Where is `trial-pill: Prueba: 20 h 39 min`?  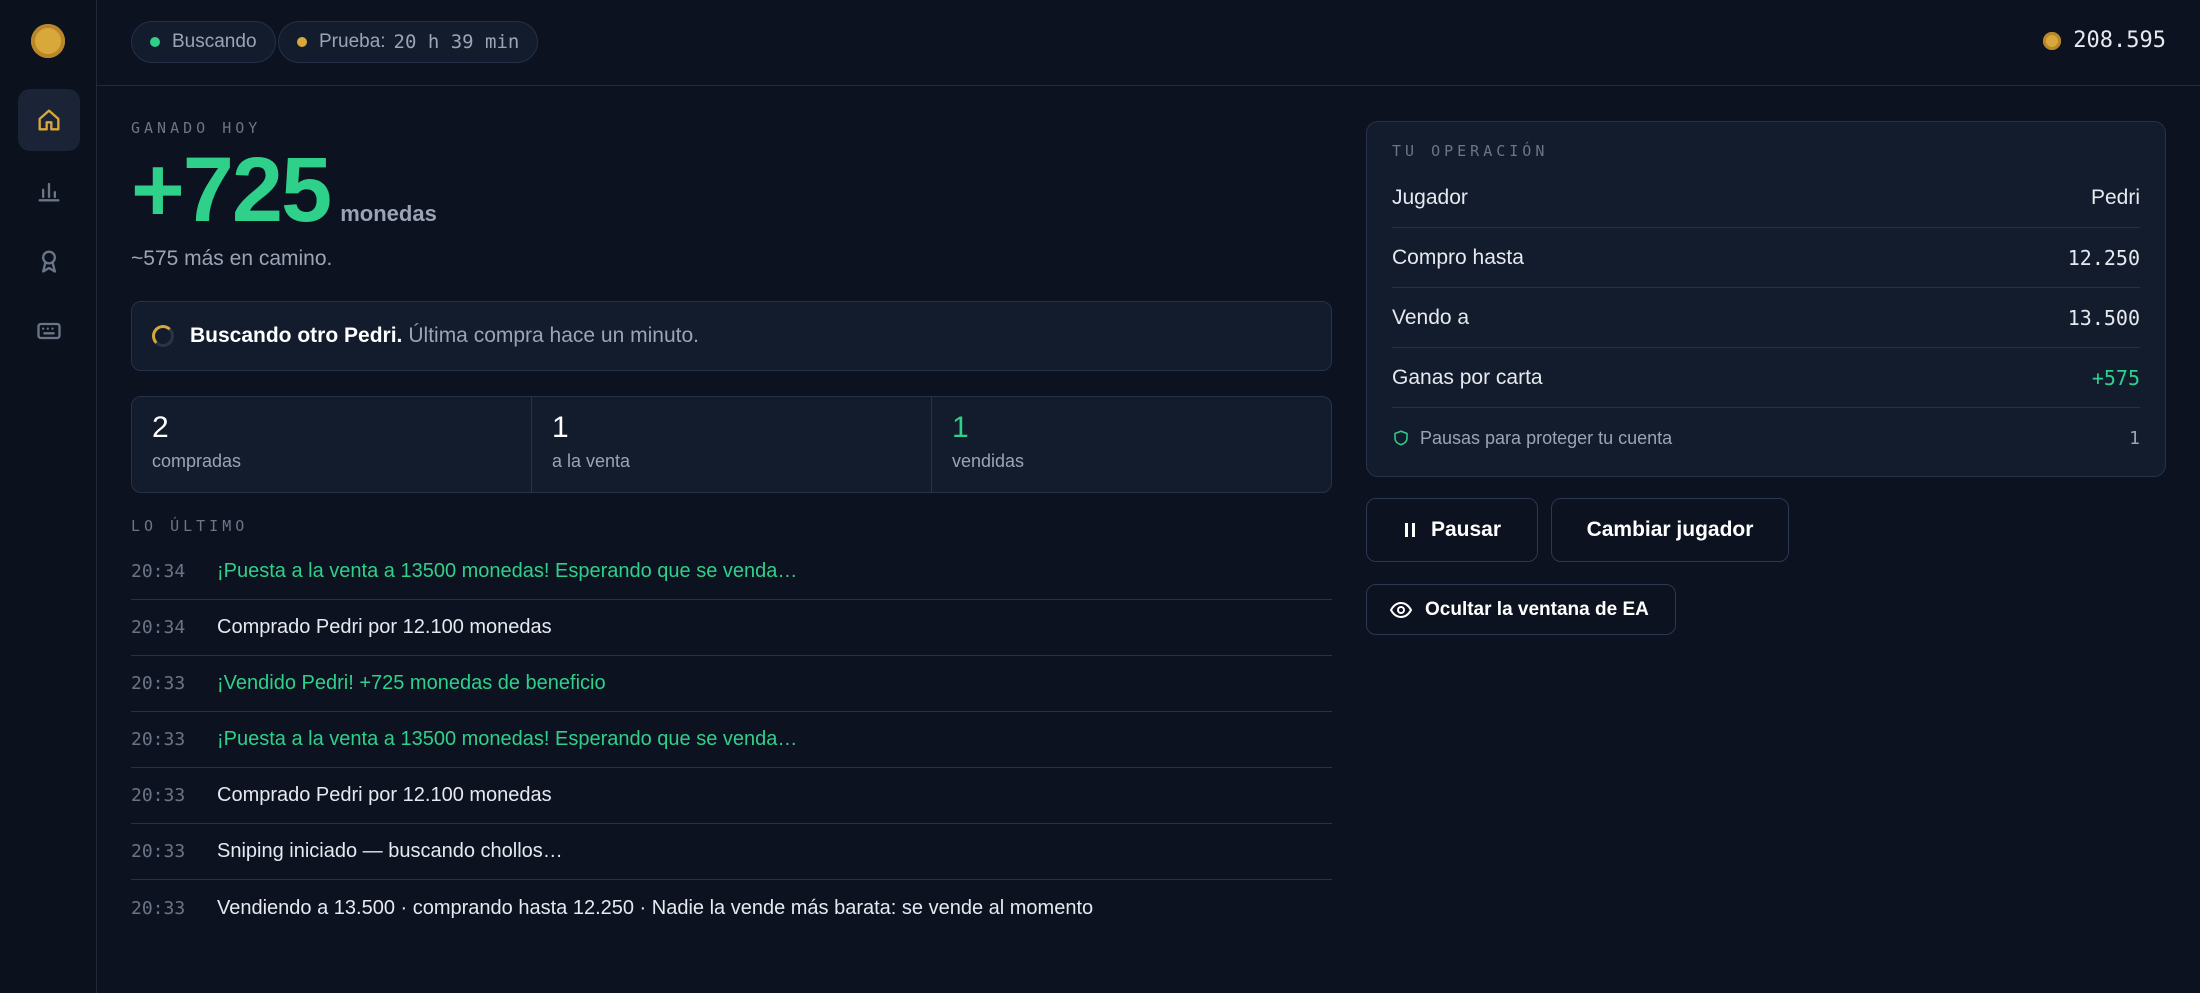 trial-pill: Prueba: 20 h 39 min is located at coordinates (408, 42).